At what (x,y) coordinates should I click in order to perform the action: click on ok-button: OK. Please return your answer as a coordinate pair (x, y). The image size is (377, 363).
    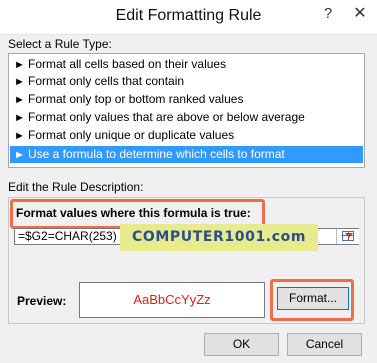
    Looking at the image, I should click on (241, 344).